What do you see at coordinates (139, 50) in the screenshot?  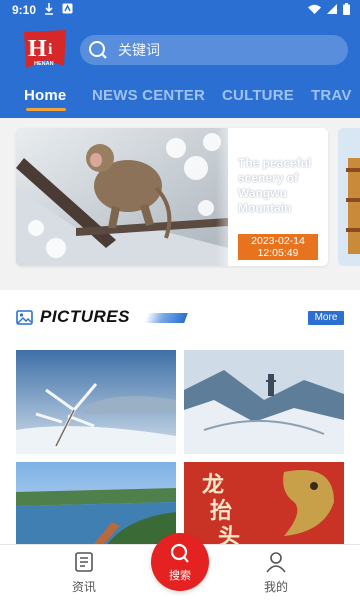 I see `search-placeholder: 关键词` at bounding box center [139, 50].